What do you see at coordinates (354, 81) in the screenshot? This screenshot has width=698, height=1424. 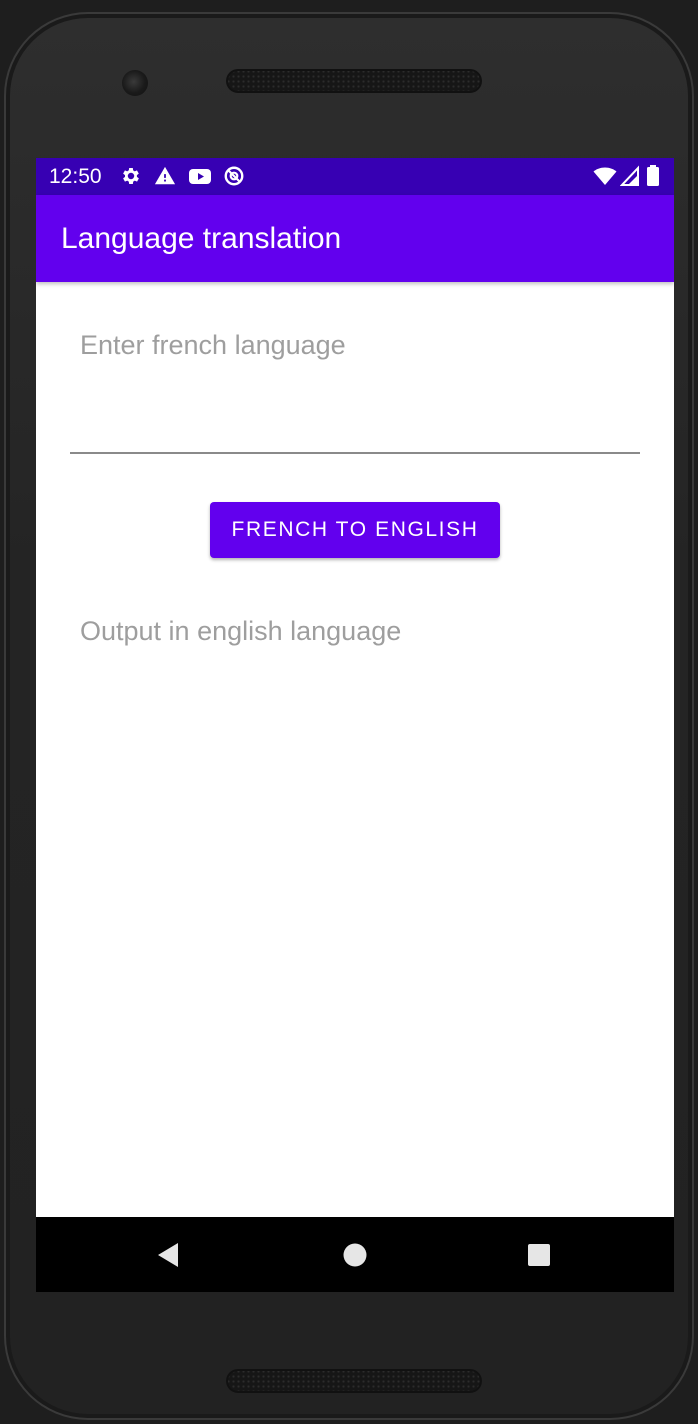 I see `top-speaker-grille` at bounding box center [354, 81].